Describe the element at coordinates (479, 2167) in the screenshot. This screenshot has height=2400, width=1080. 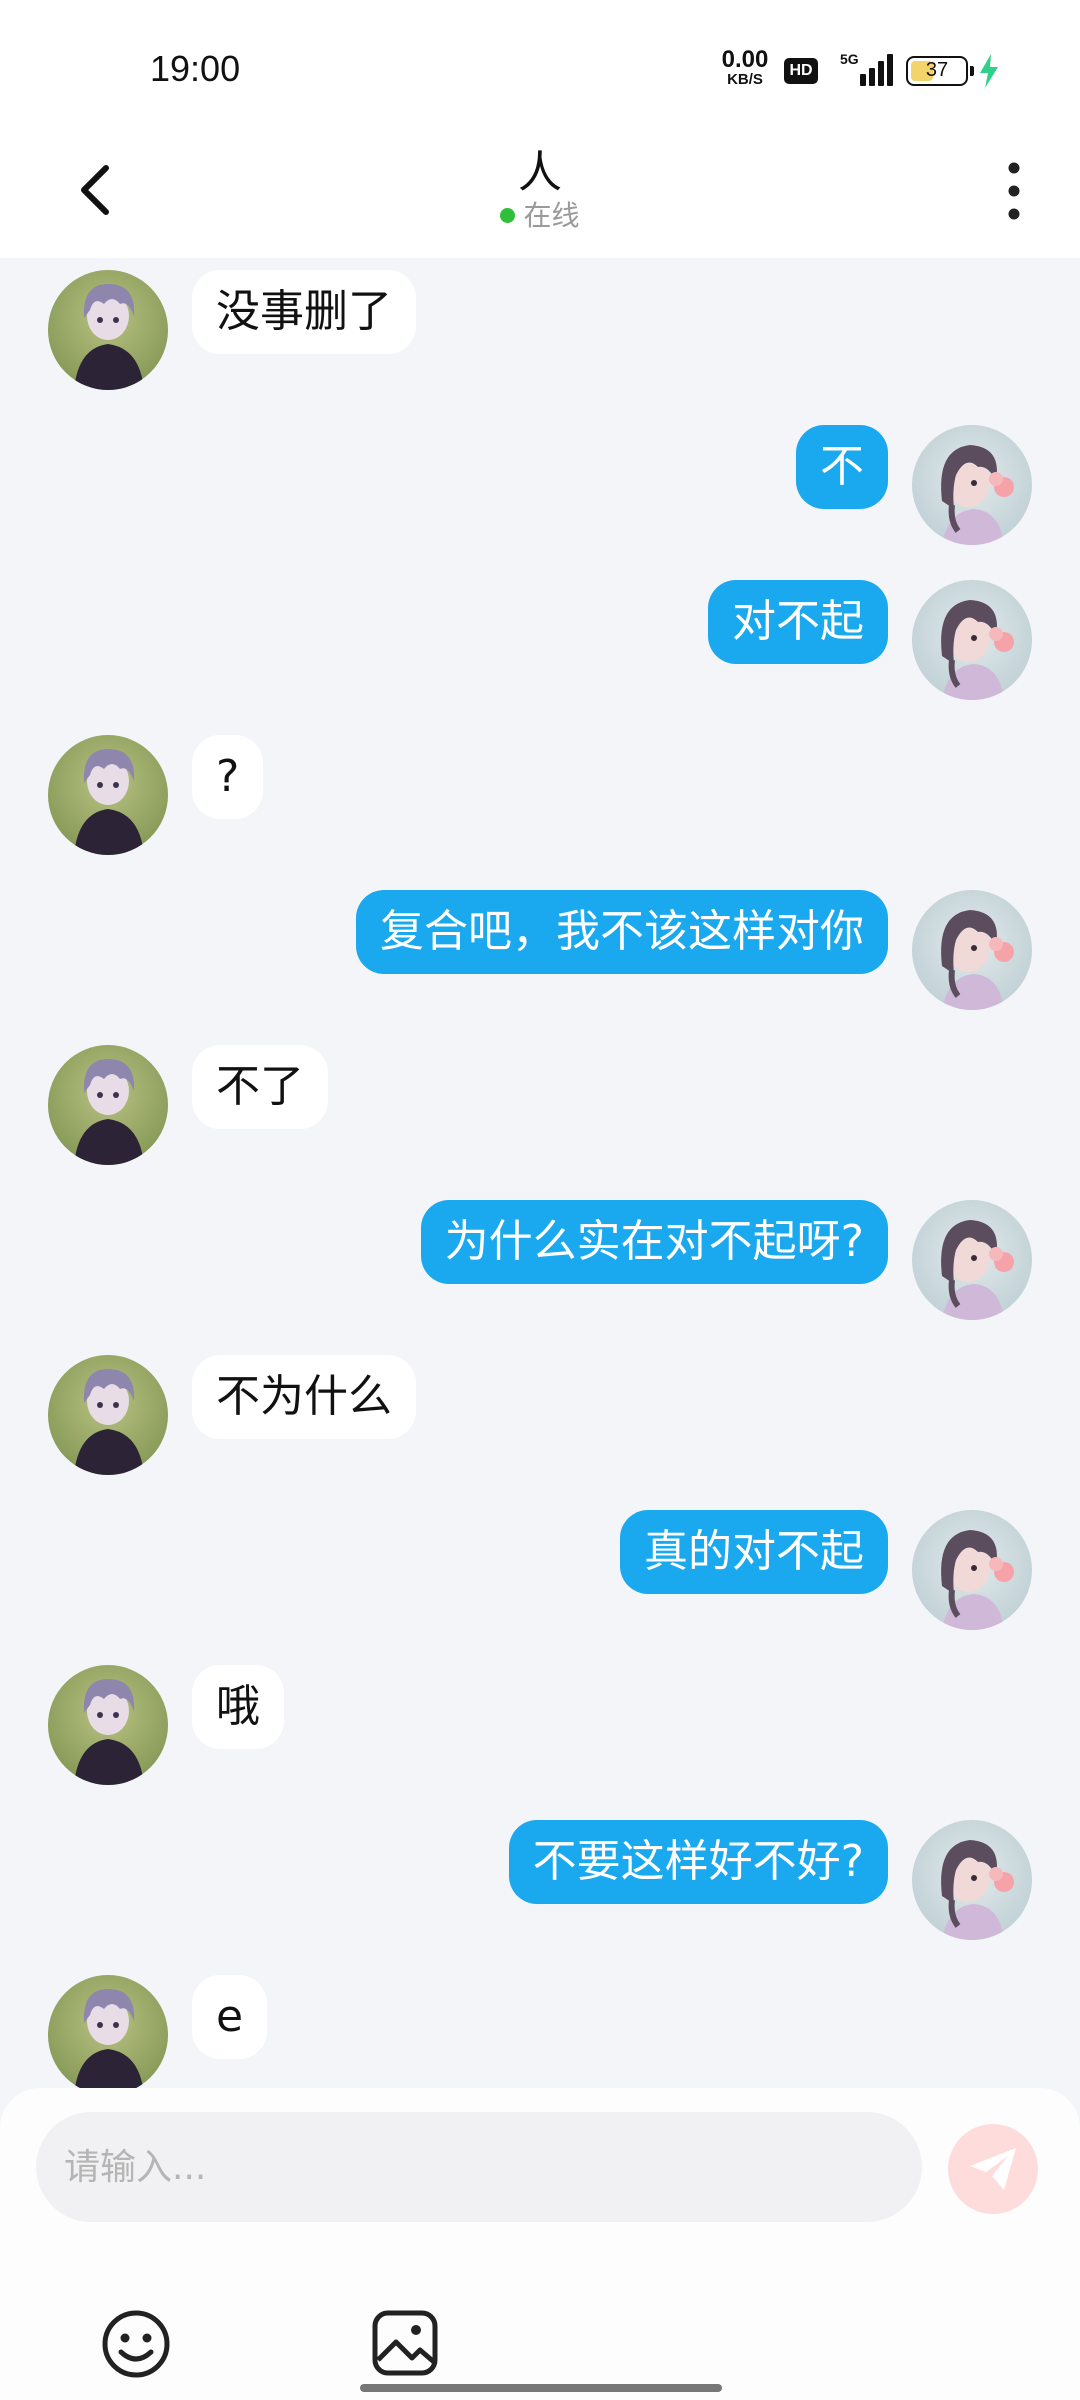
I see `message-input` at that location.